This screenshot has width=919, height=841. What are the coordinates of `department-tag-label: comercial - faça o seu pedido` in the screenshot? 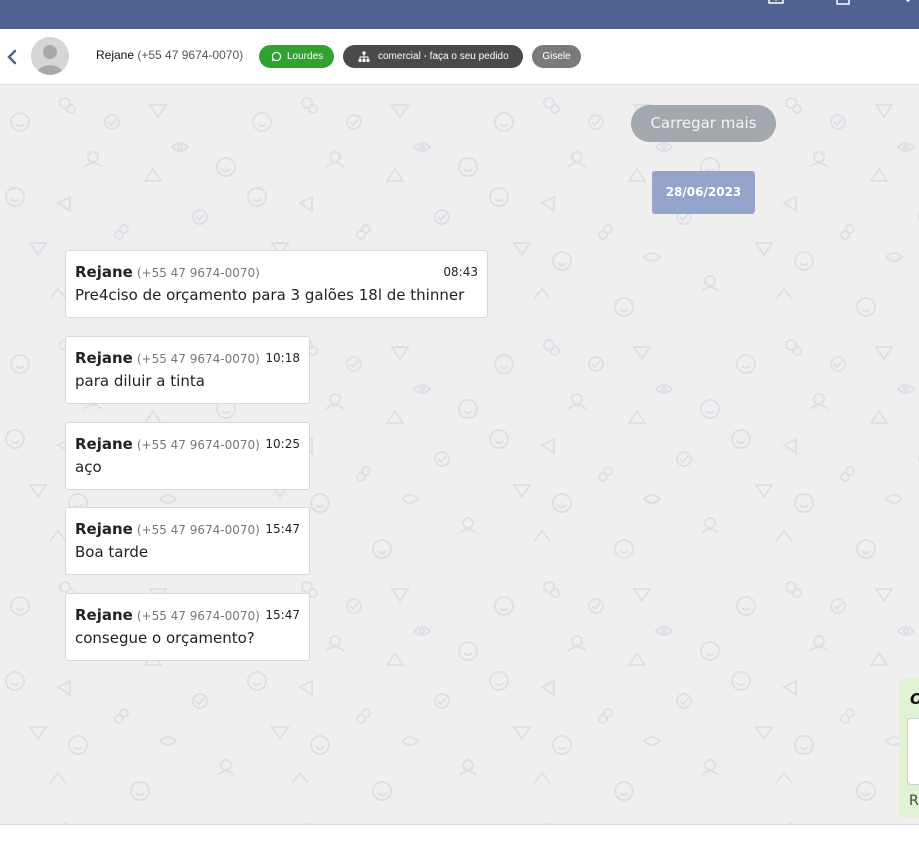 It's located at (443, 56).